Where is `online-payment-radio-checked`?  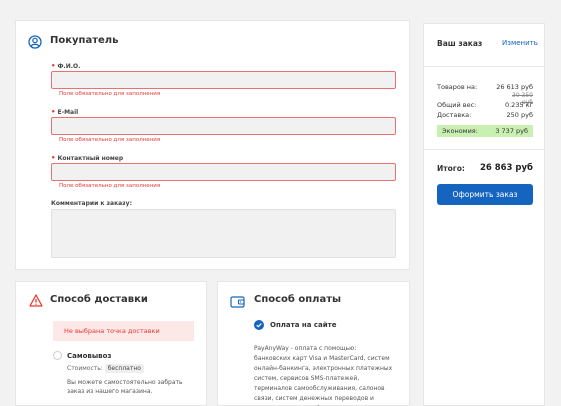 online-payment-radio-checked is located at coordinates (259, 325).